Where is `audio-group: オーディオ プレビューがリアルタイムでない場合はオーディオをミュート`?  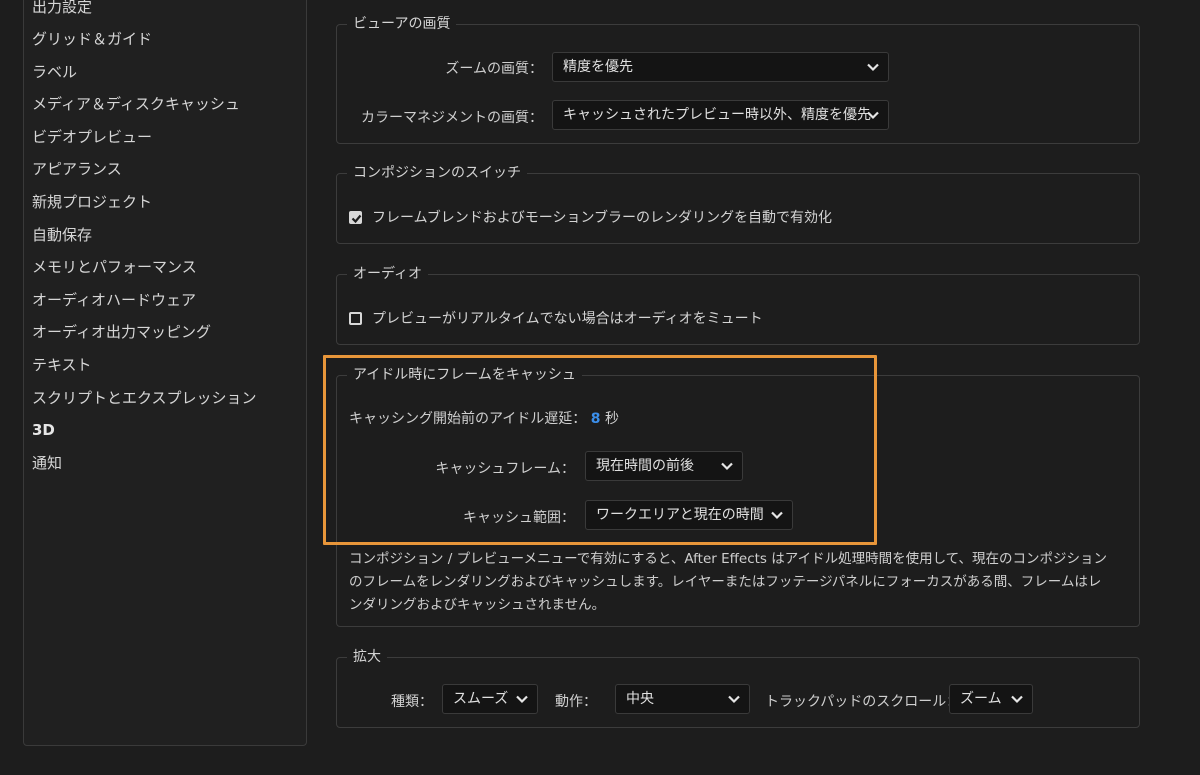 audio-group: オーディオ プレビューがリアルタイムでない場合はオーディオをミュート is located at coordinates (738, 304).